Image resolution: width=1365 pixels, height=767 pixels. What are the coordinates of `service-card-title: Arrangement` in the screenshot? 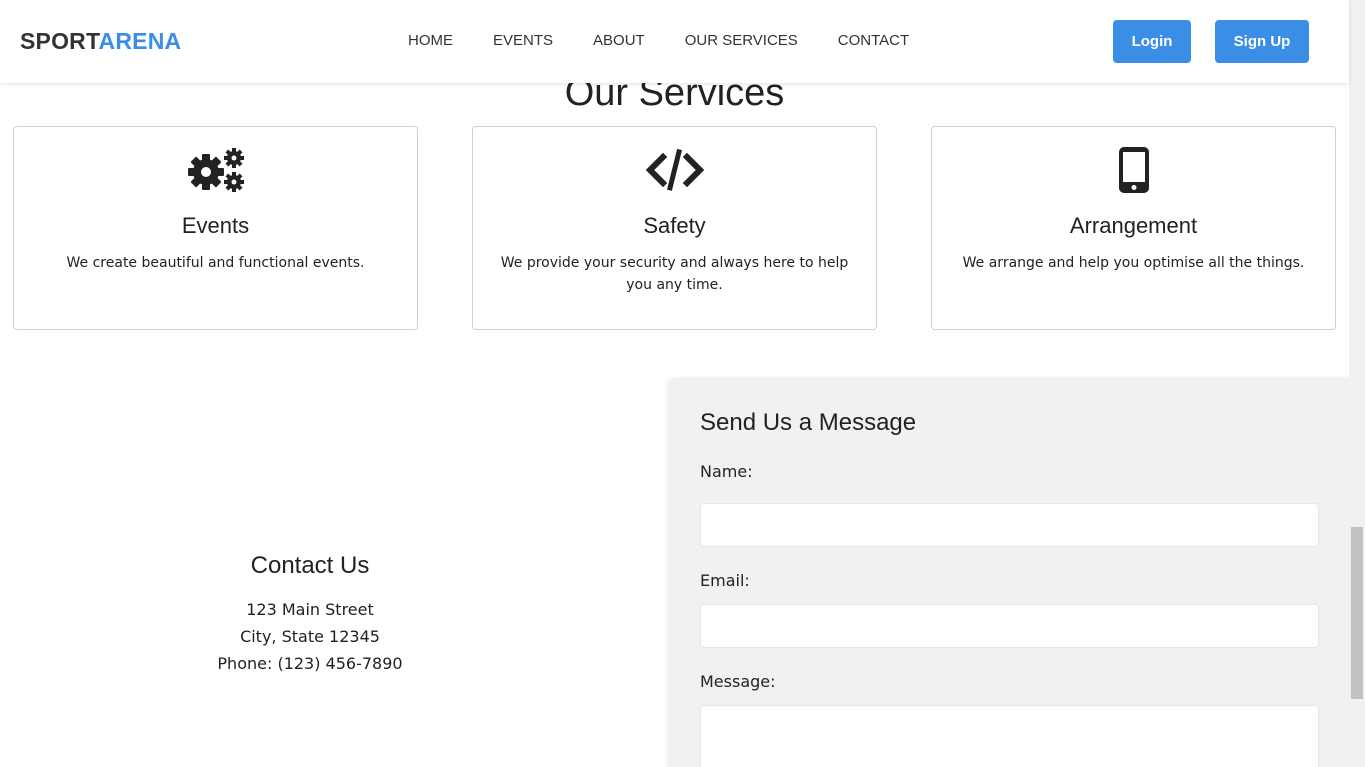 It's located at (1133, 225).